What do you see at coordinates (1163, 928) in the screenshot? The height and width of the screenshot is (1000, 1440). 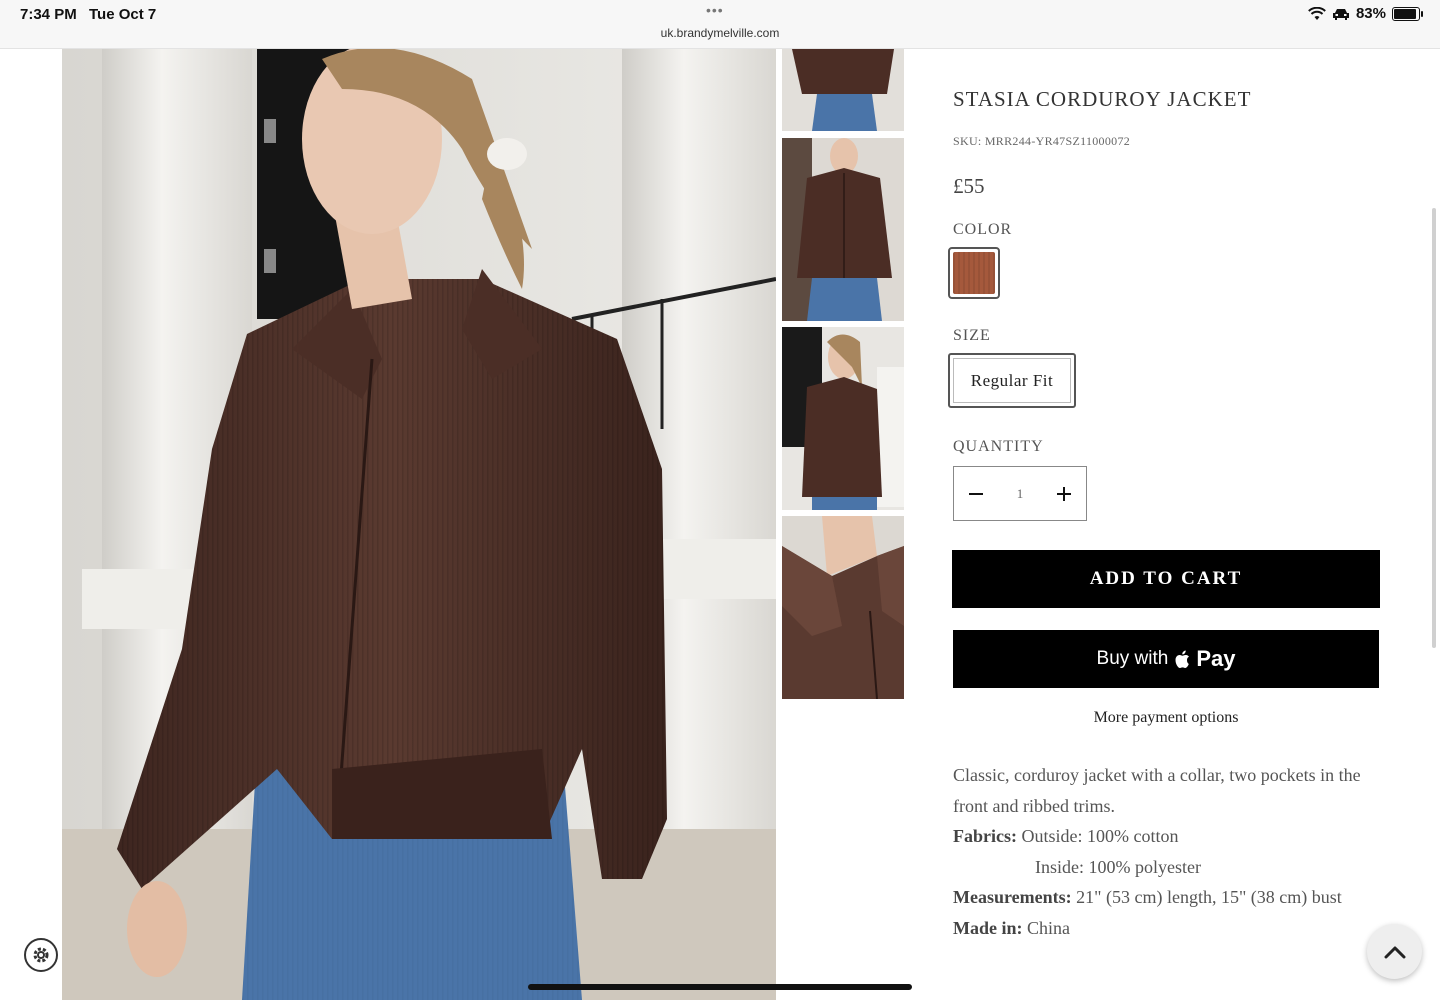 I see `made-in-row: Made in: China` at bounding box center [1163, 928].